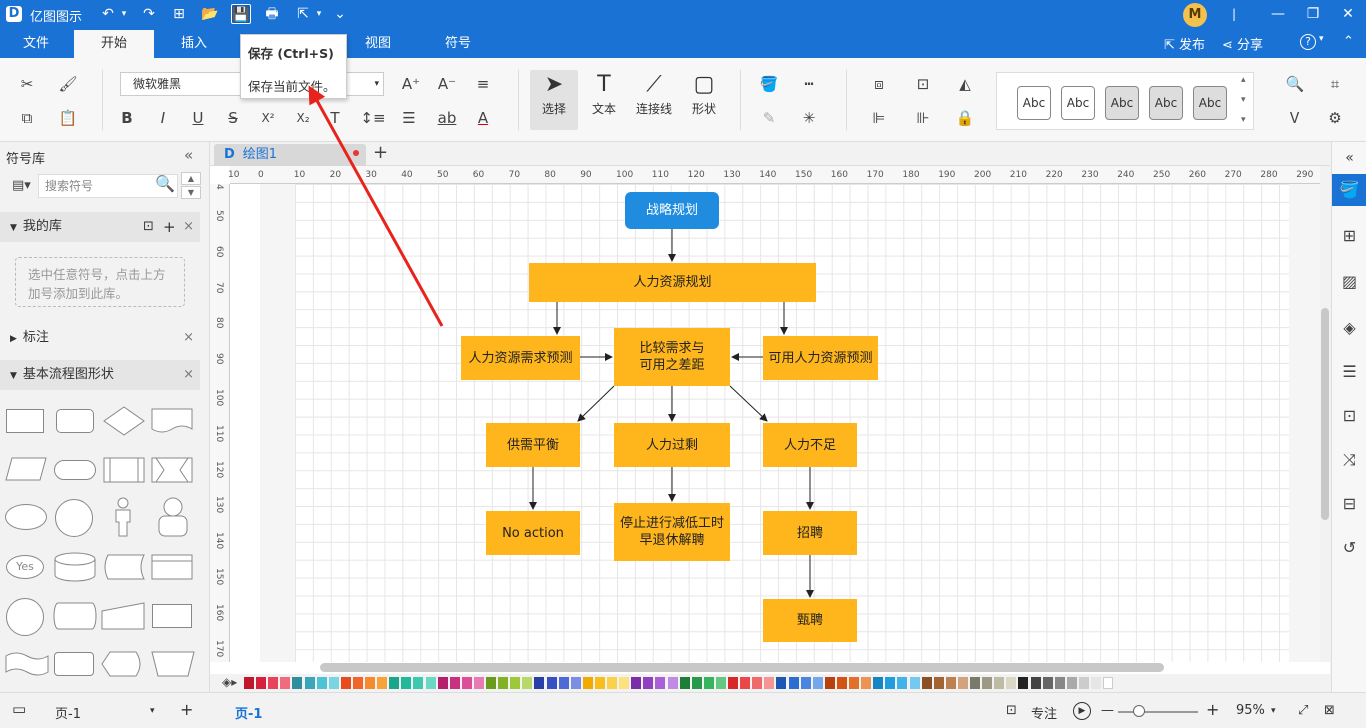 Image resolution: width=1366 pixels, height=728 pixels. What do you see at coordinates (25, 567) in the screenshot?
I see `yes-shape: Yes` at bounding box center [25, 567].